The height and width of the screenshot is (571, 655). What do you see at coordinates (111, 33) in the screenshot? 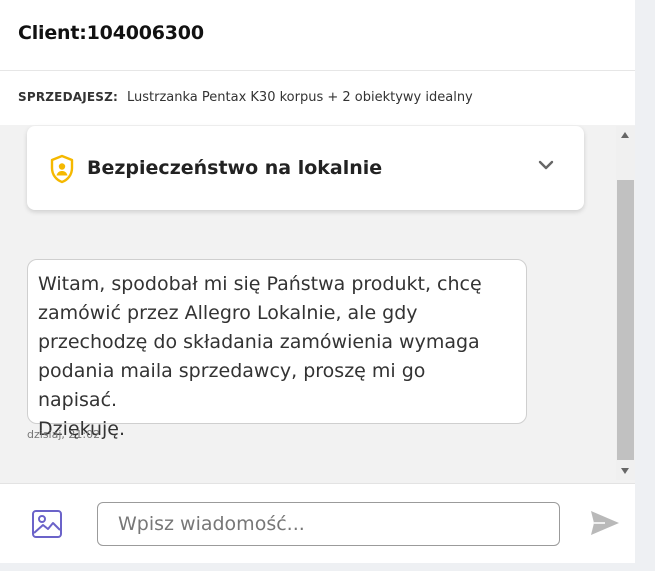
I see `client-title: Client:104006300` at bounding box center [111, 33].